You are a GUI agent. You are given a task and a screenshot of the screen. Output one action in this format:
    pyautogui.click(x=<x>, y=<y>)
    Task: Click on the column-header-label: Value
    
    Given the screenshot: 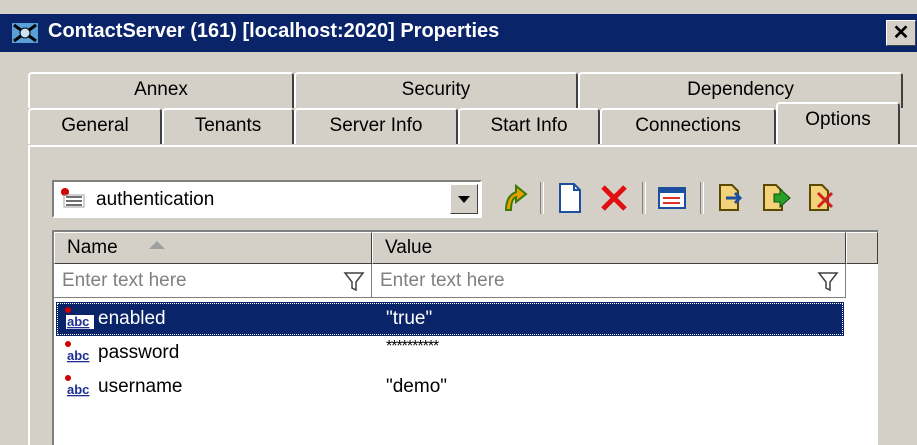 What is the action you would take?
    pyautogui.click(x=409, y=247)
    